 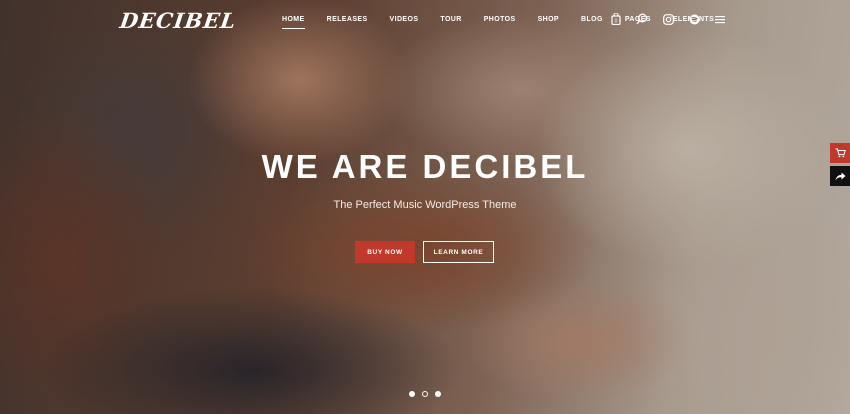 I want to click on instagram-icon, so click(x=668, y=19).